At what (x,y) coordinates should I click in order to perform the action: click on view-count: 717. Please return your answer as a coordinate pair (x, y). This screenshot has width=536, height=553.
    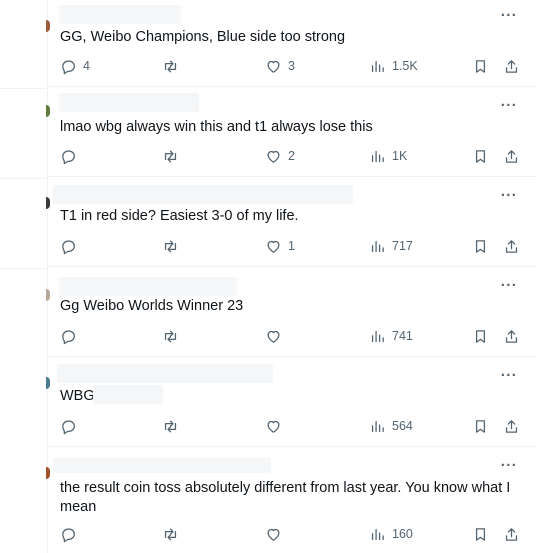
    Looking at the image, I should click on (402, 246).